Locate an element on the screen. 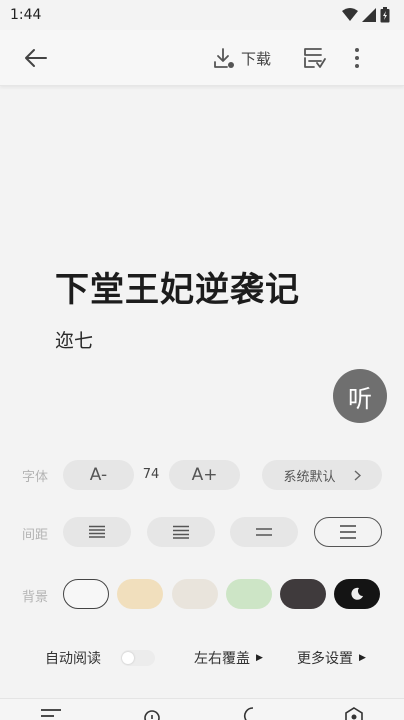  font-family-label: 系统默认 is located at coordinates (309, 477).